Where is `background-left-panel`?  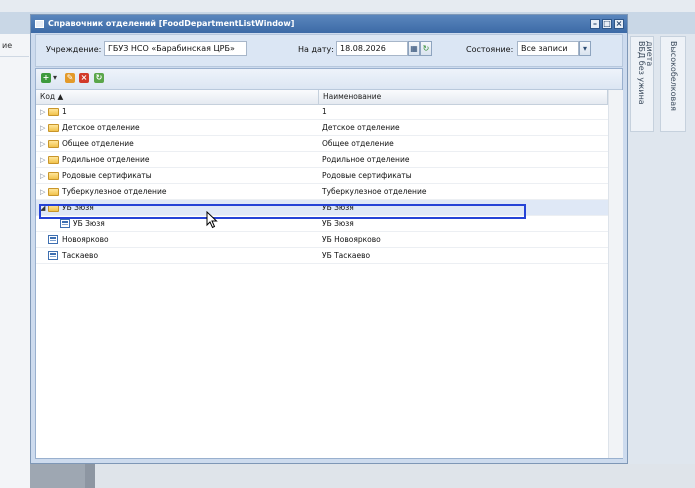 background-left-panel is located at coordinates (15, 261).